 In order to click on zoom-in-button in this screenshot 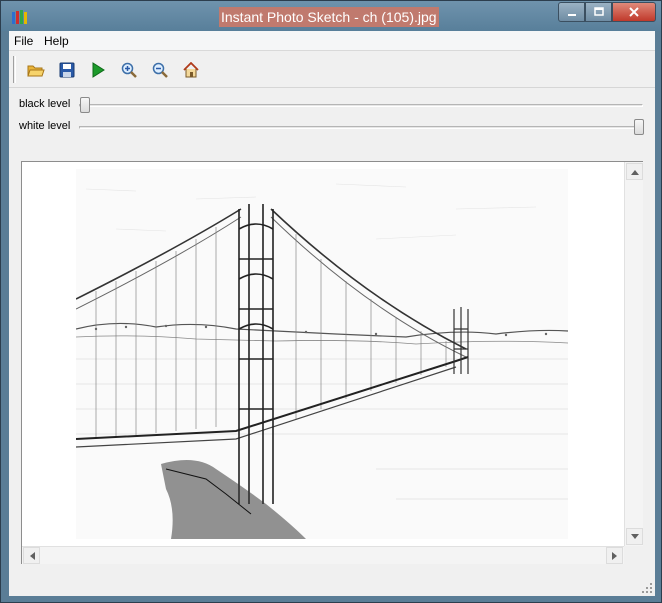, I will do `click(129, 70)`.